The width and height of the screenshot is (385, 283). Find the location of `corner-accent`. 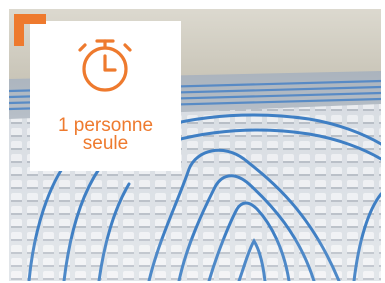

corner-accent is located at coordinates (30, 30).